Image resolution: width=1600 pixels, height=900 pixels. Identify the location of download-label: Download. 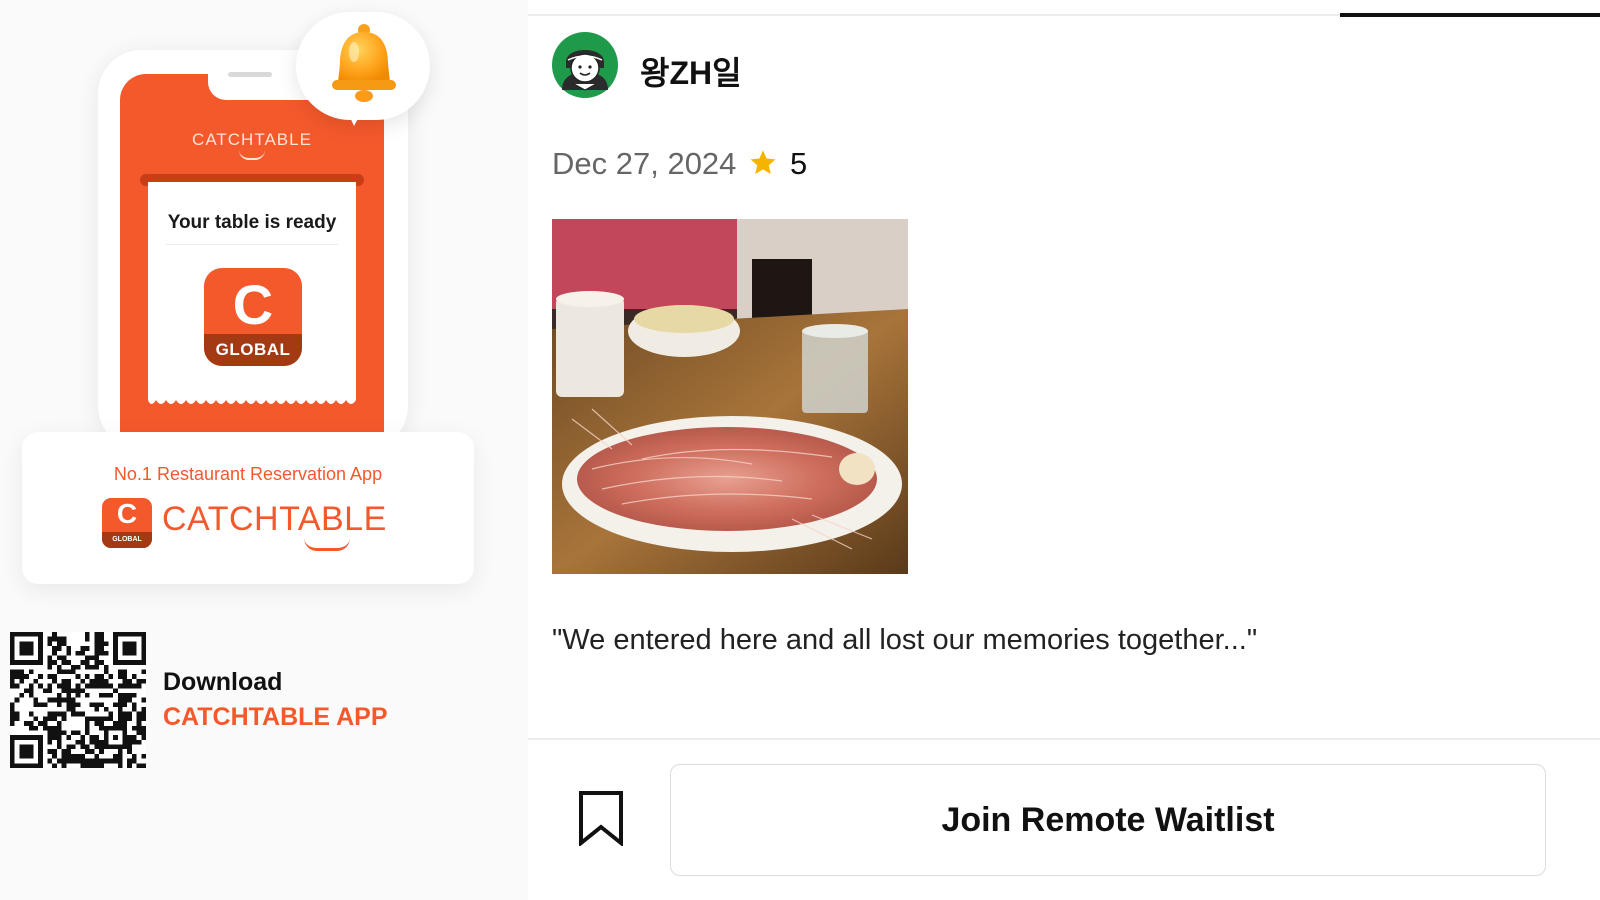
(223, 682).